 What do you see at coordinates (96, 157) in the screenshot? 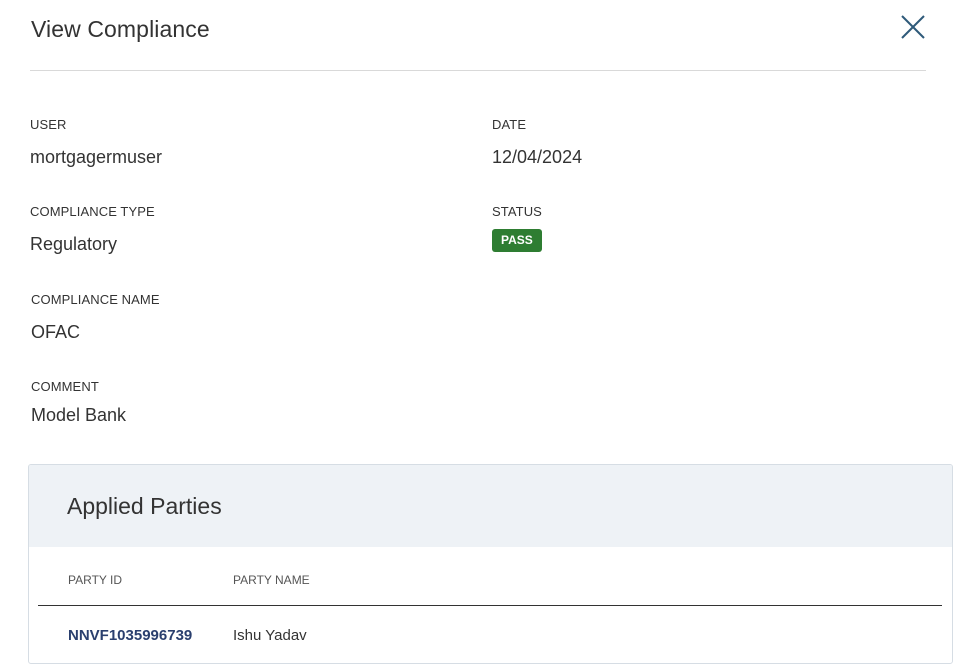
I see `user-value: mortgagermuser` at bounding box center [96, 157].